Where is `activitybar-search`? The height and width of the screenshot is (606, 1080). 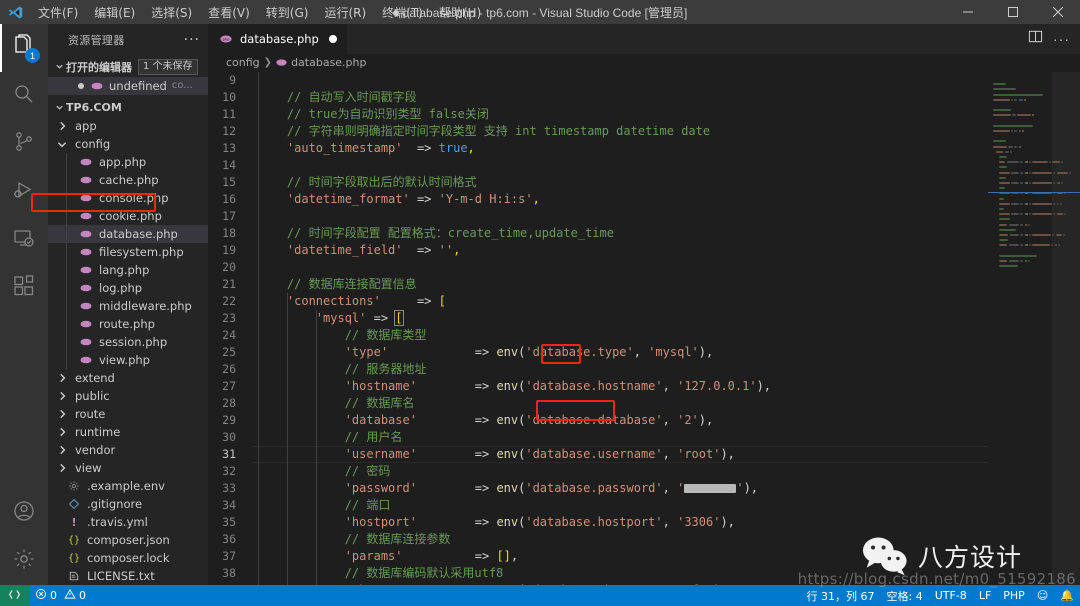 activitybar-search is located at coordinates (24, 96).